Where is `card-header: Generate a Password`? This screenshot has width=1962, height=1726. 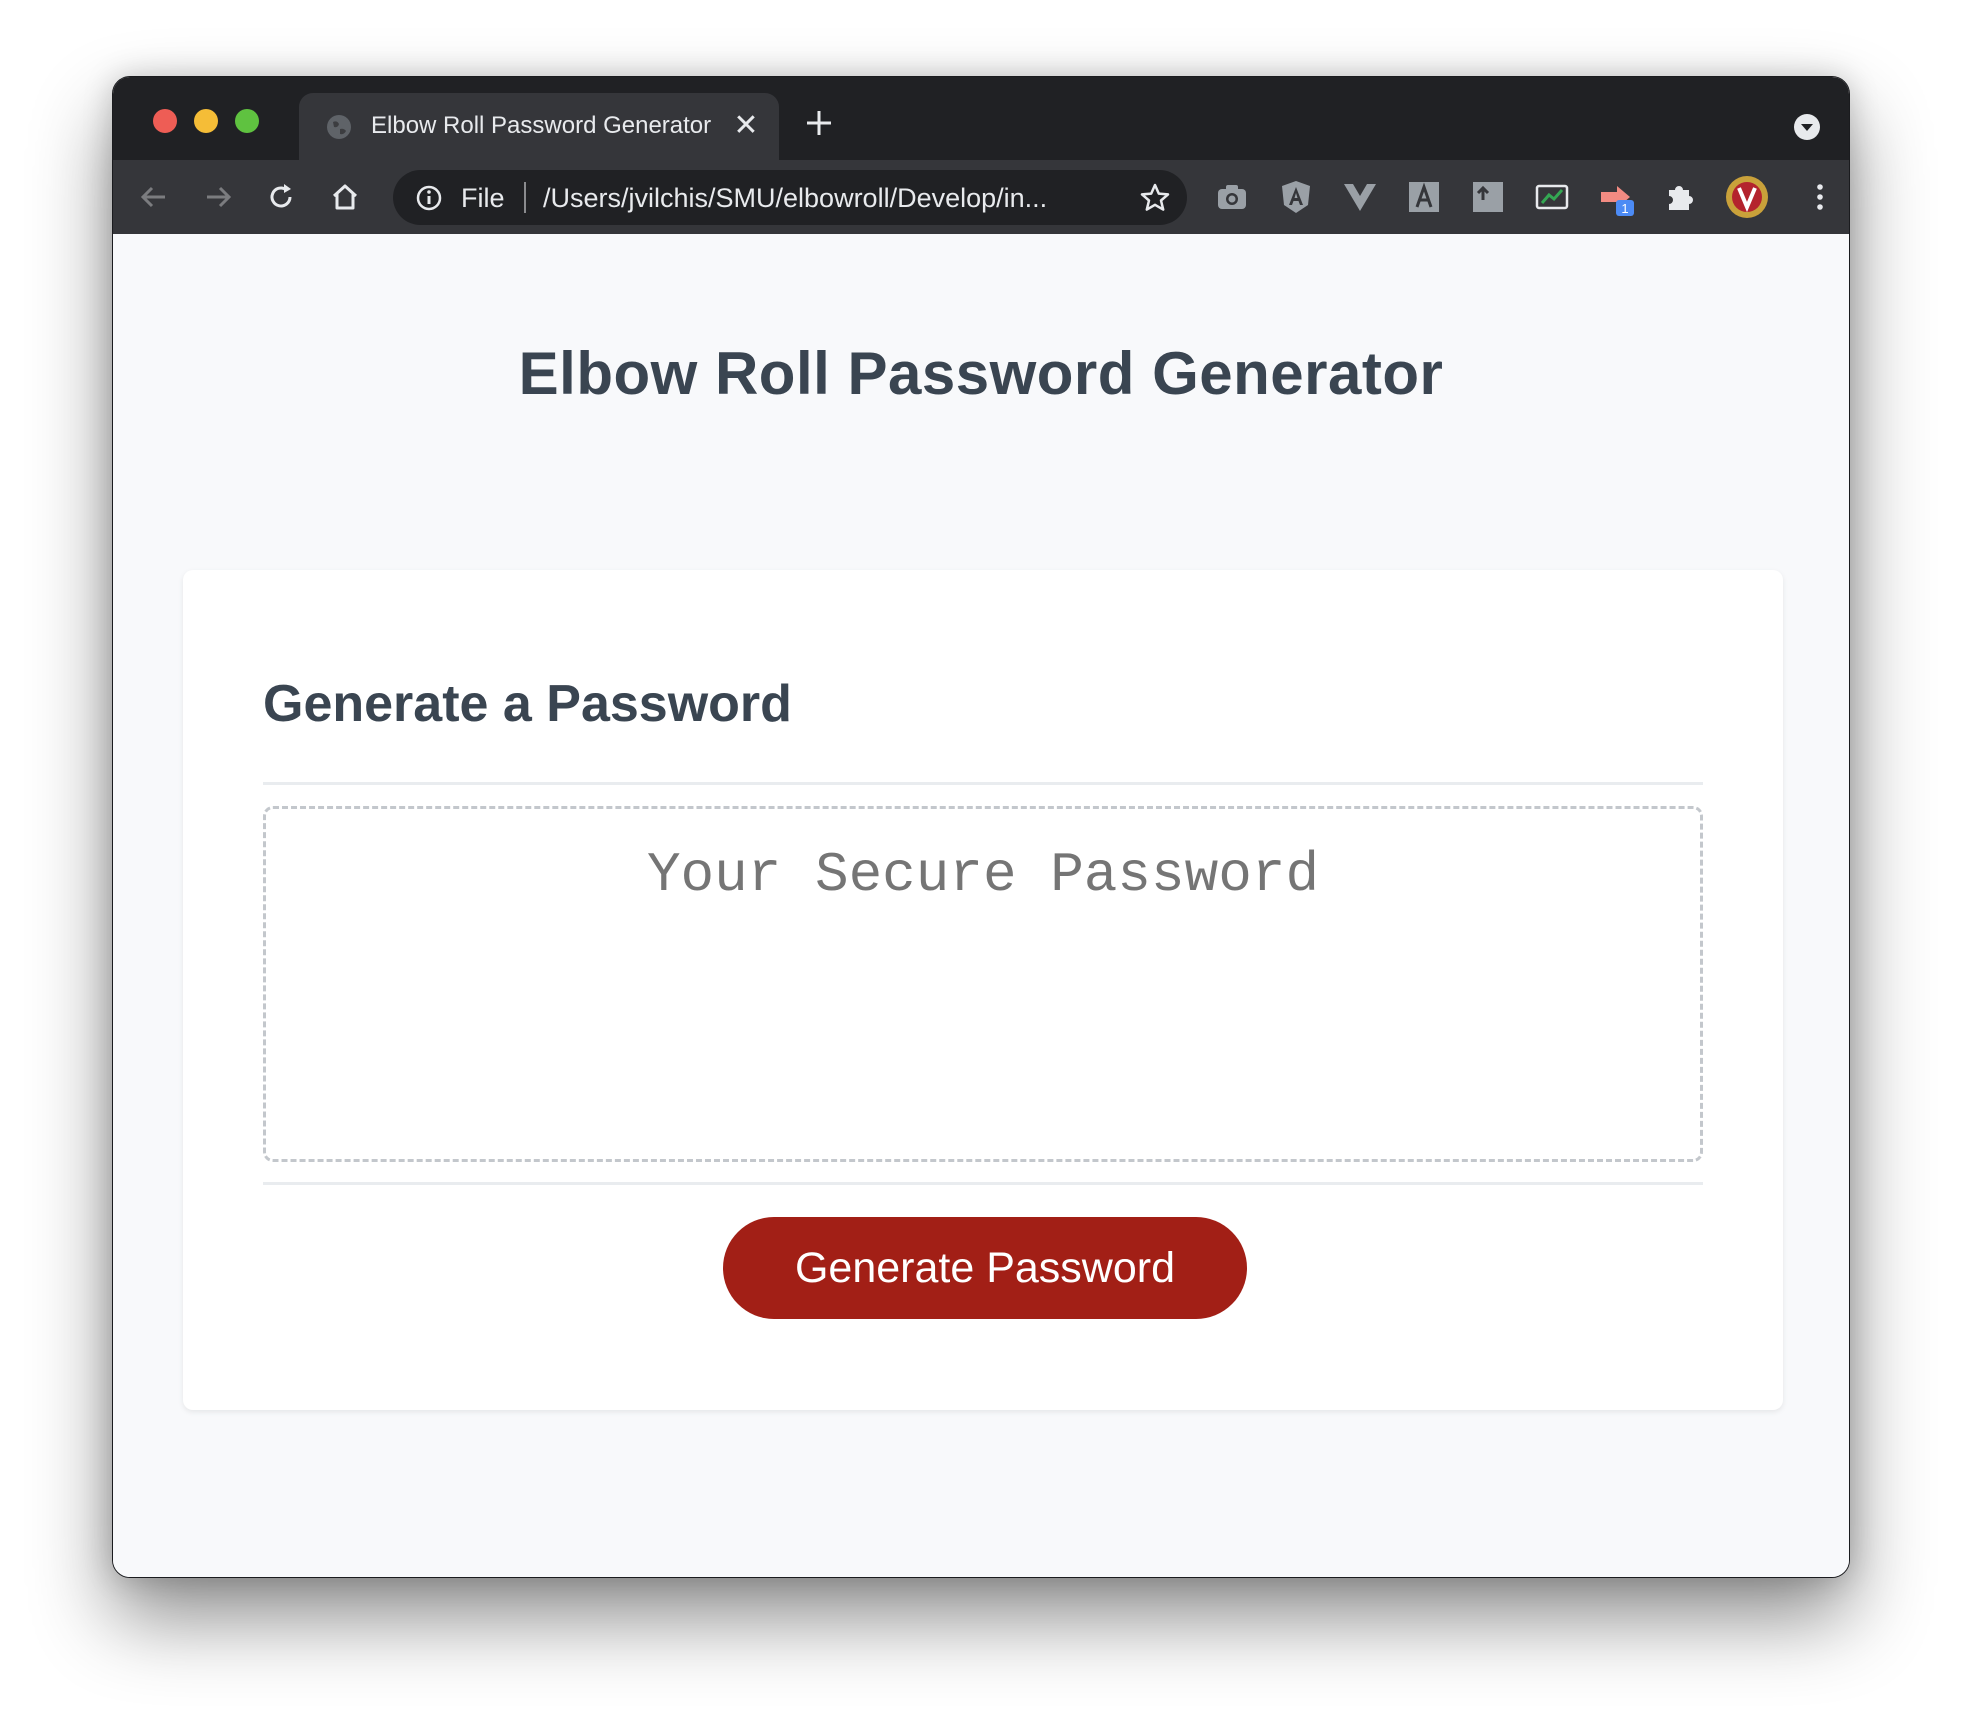 card-header: Generate a Password is located at coordinates (527, 704).